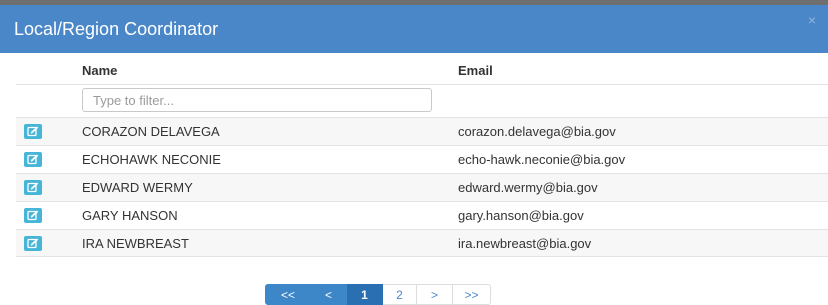  What do you see at coordinates (130, 215) in the screenshot?
I see `cell-name: GARY HANSON` at bounding box center [130, 215].